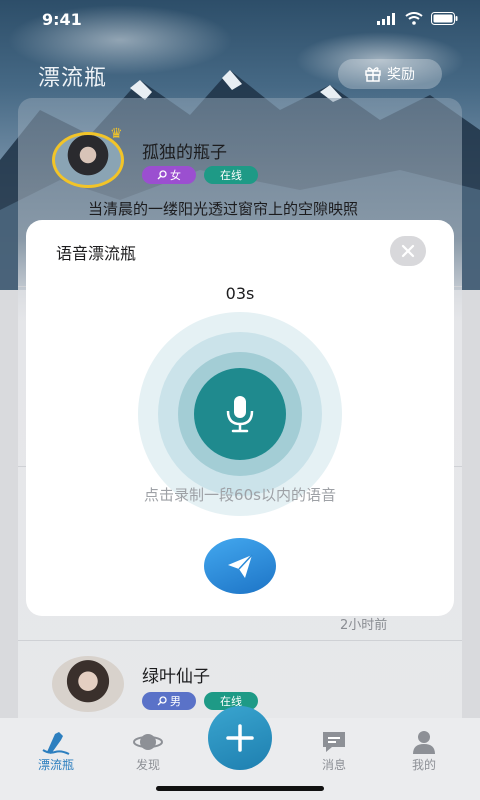  What do you see at coordinates (240, 640) in the screenshot?
I see `feed-divider` at bounding box center [240, 640].